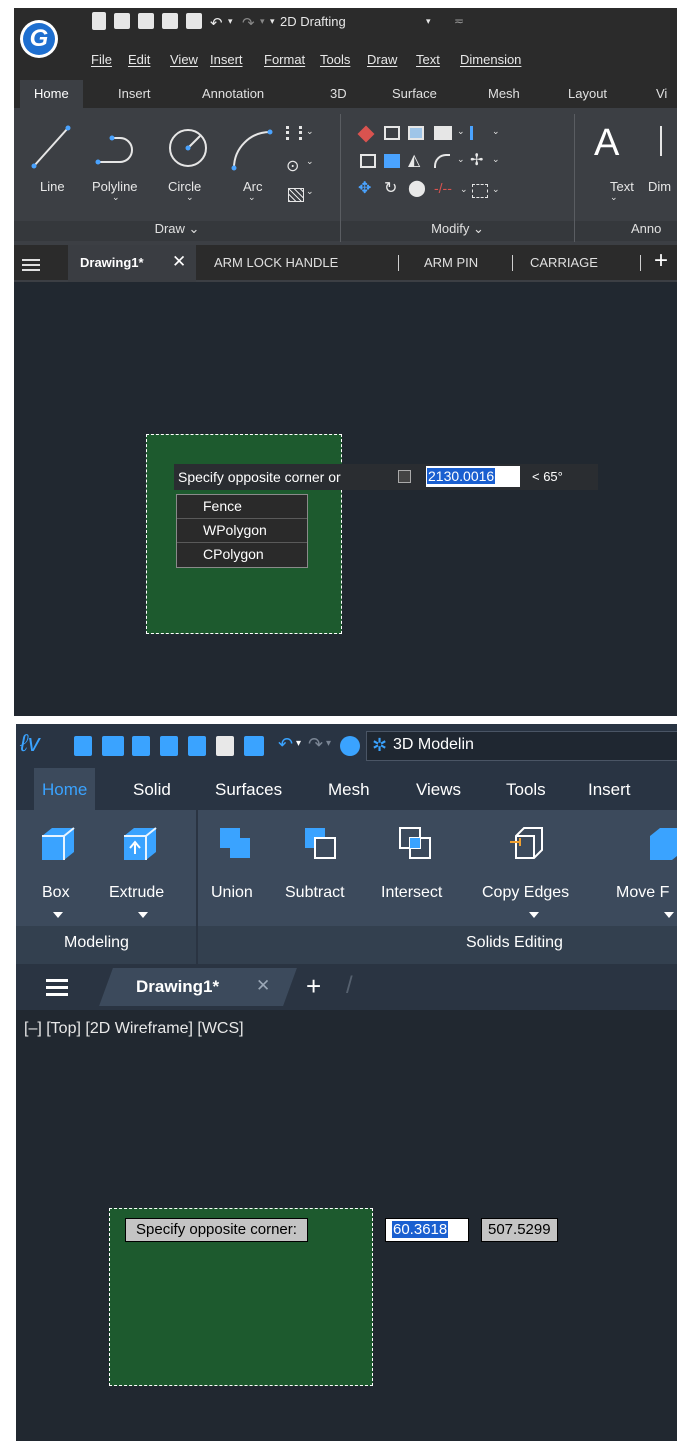 The height and width of the screenshot is (1441, 677). I want to click on point-icon, so click(294, 133).